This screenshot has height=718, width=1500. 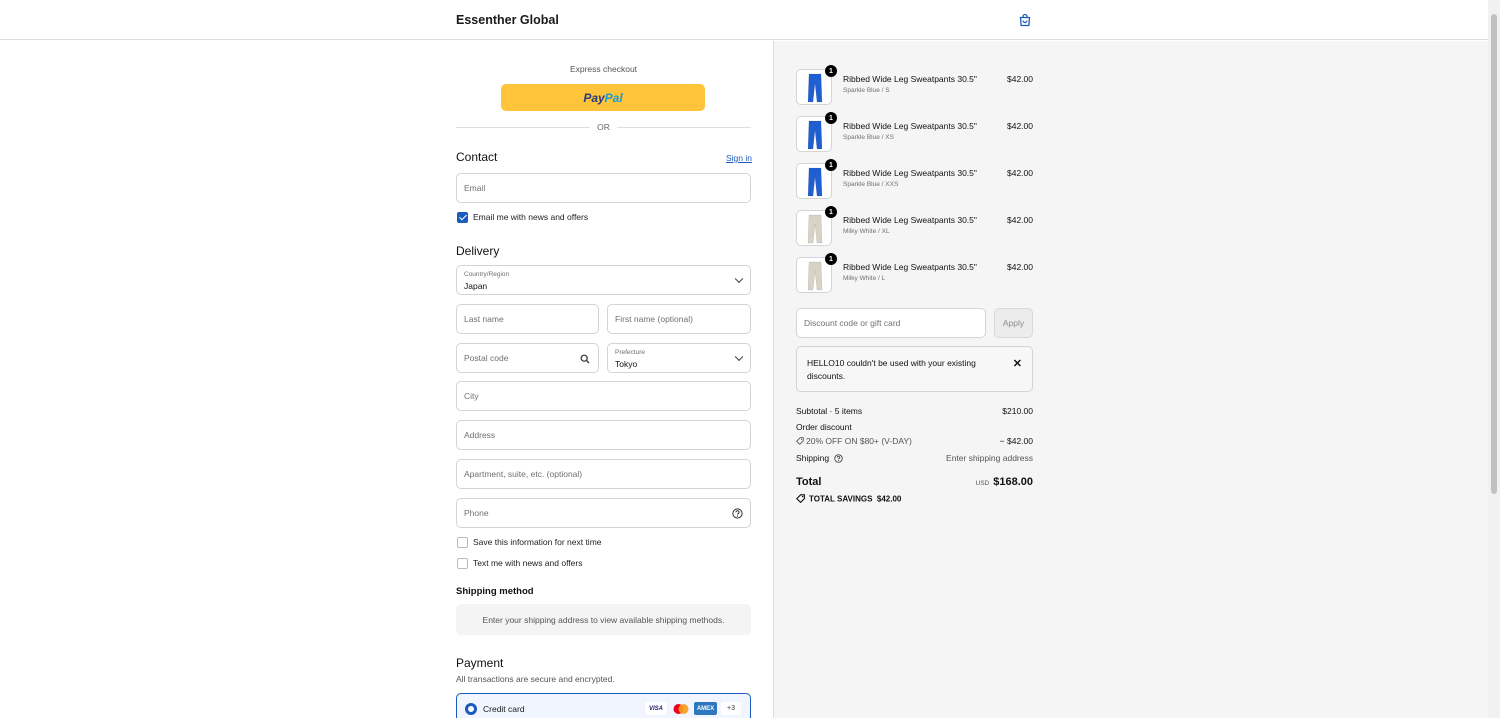 I want to click on prefecture-value: Tokyo, so click(x=626, y=364).